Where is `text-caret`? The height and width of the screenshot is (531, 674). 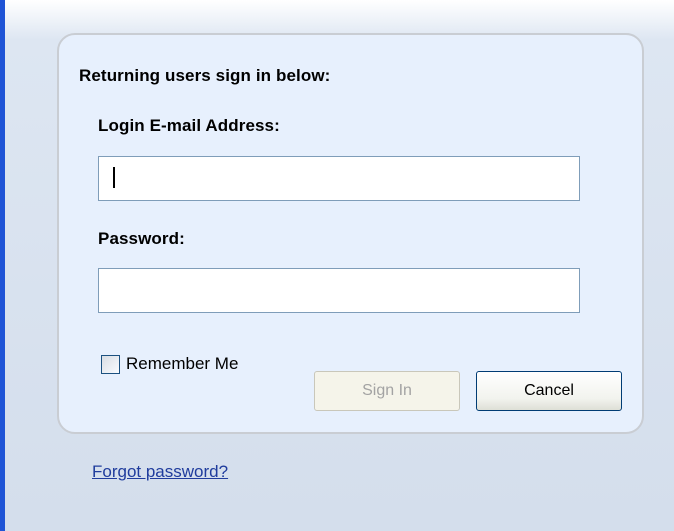
text-caret is located at coordinates (114, 177).